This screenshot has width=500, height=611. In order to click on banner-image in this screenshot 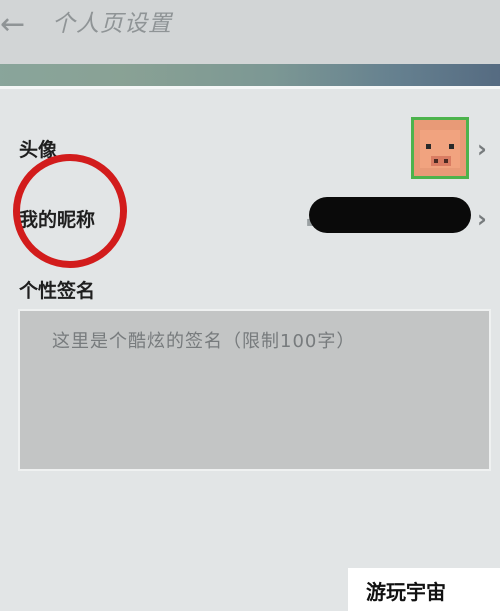, I will do `click(250, 75)`.